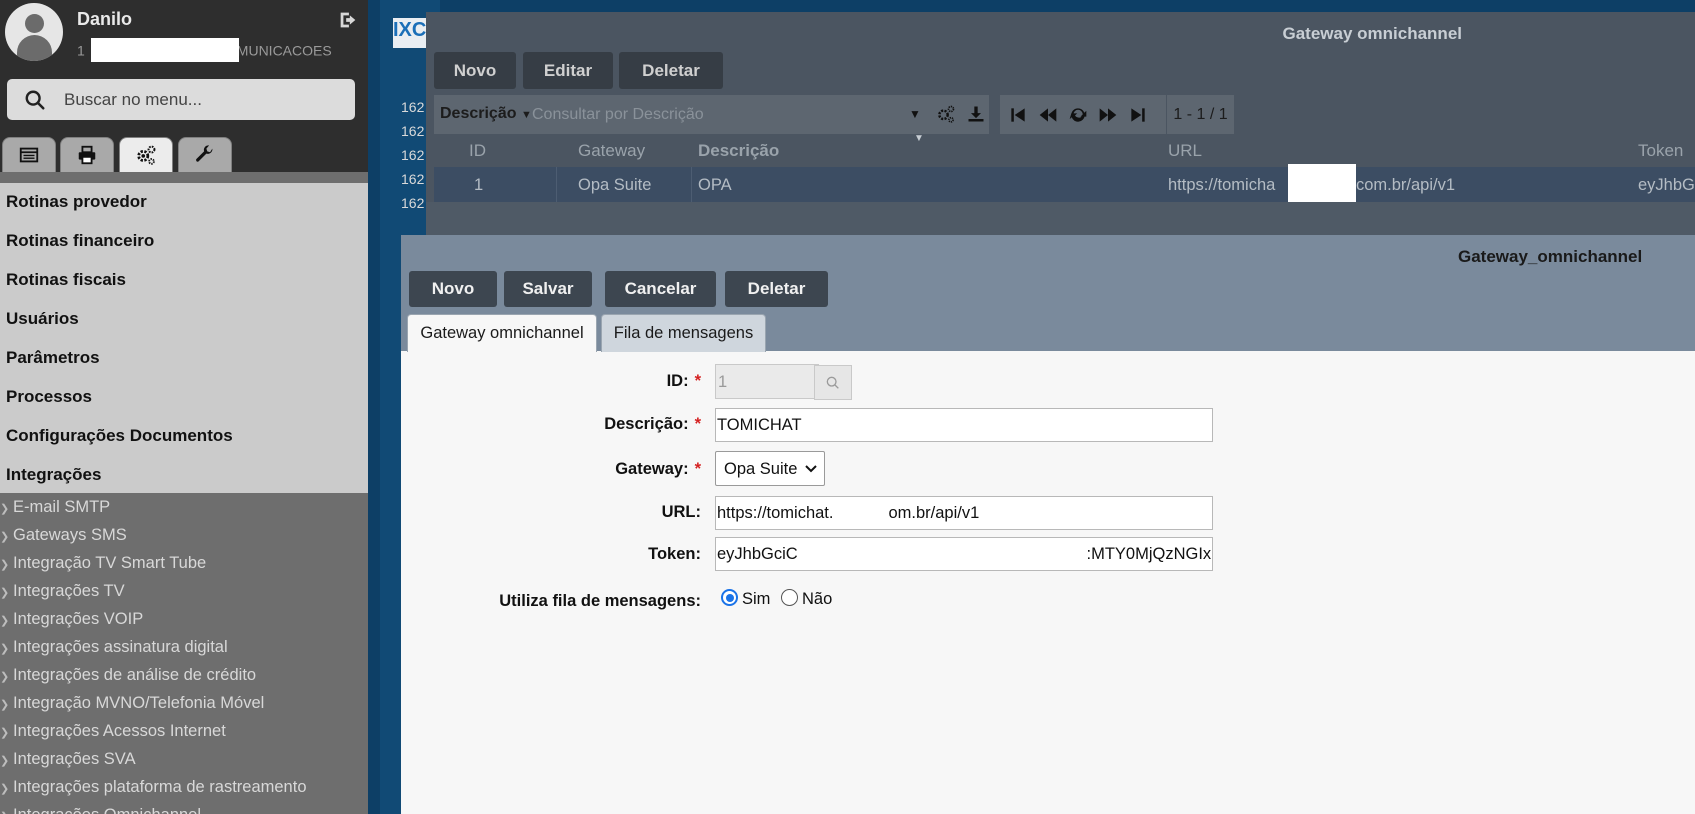 This screenshot has width=1695, height=814. Describe the element at coordinates (611, 151) in the screenshot. I see `column-header-gateway: Gateway` at that location.